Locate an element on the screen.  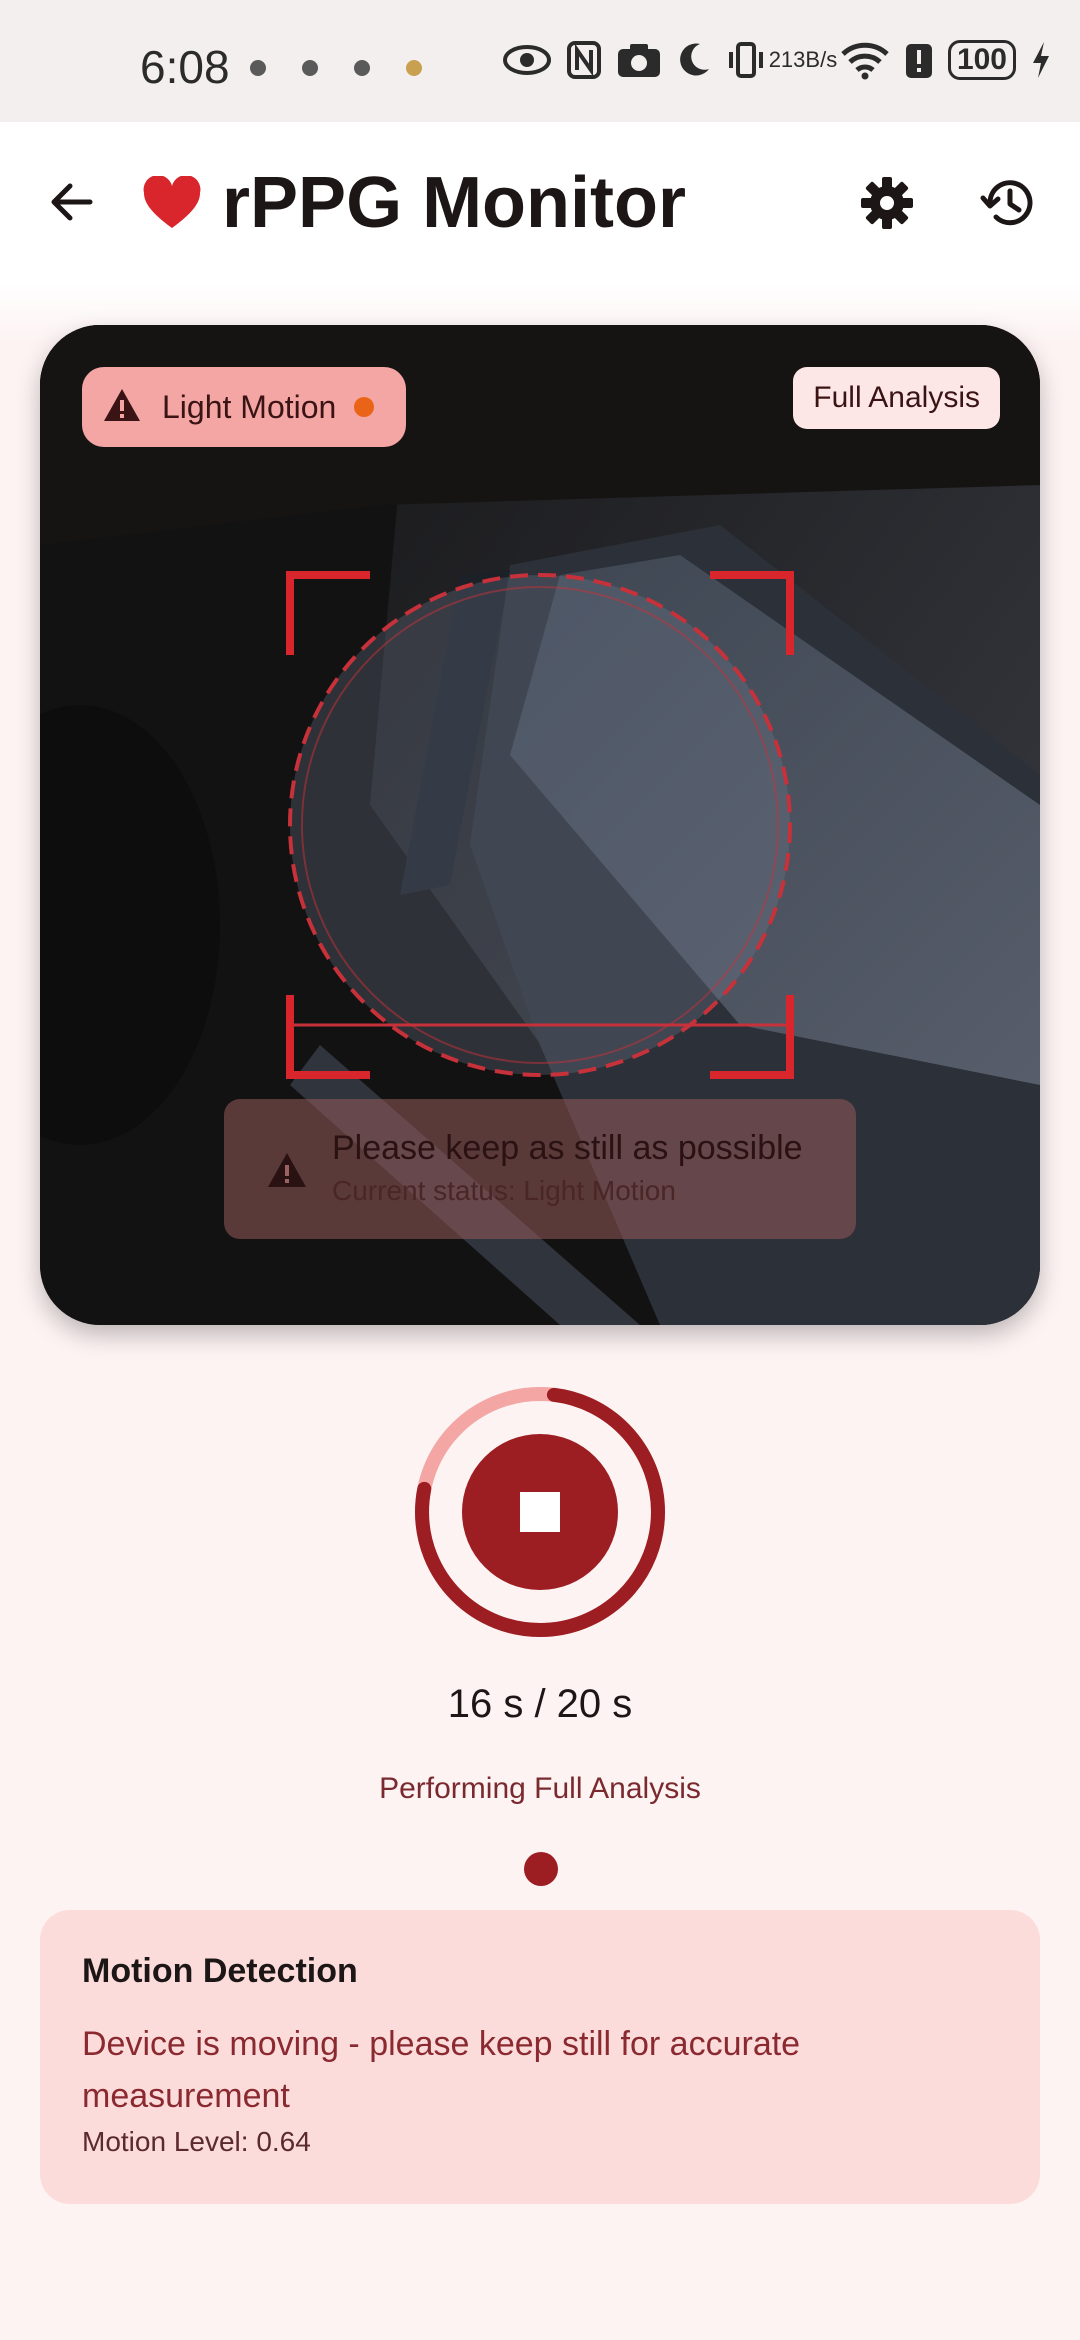
history-button is located at coordinates (1009, 203).